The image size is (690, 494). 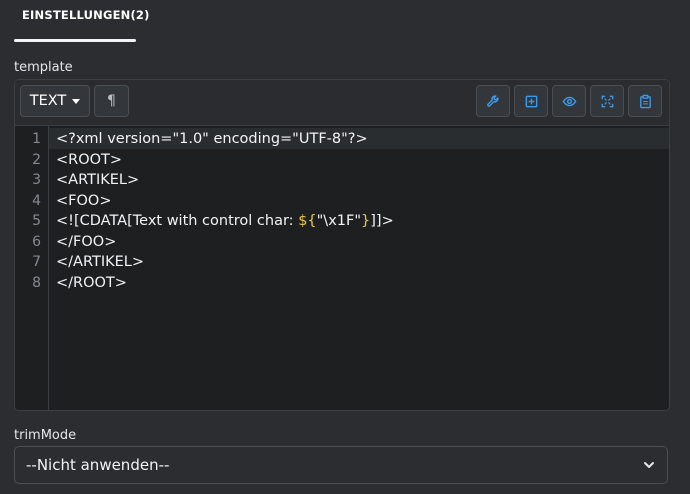 I want to click on code-line: </ARTIKEL>, so click(x=100, y=262).